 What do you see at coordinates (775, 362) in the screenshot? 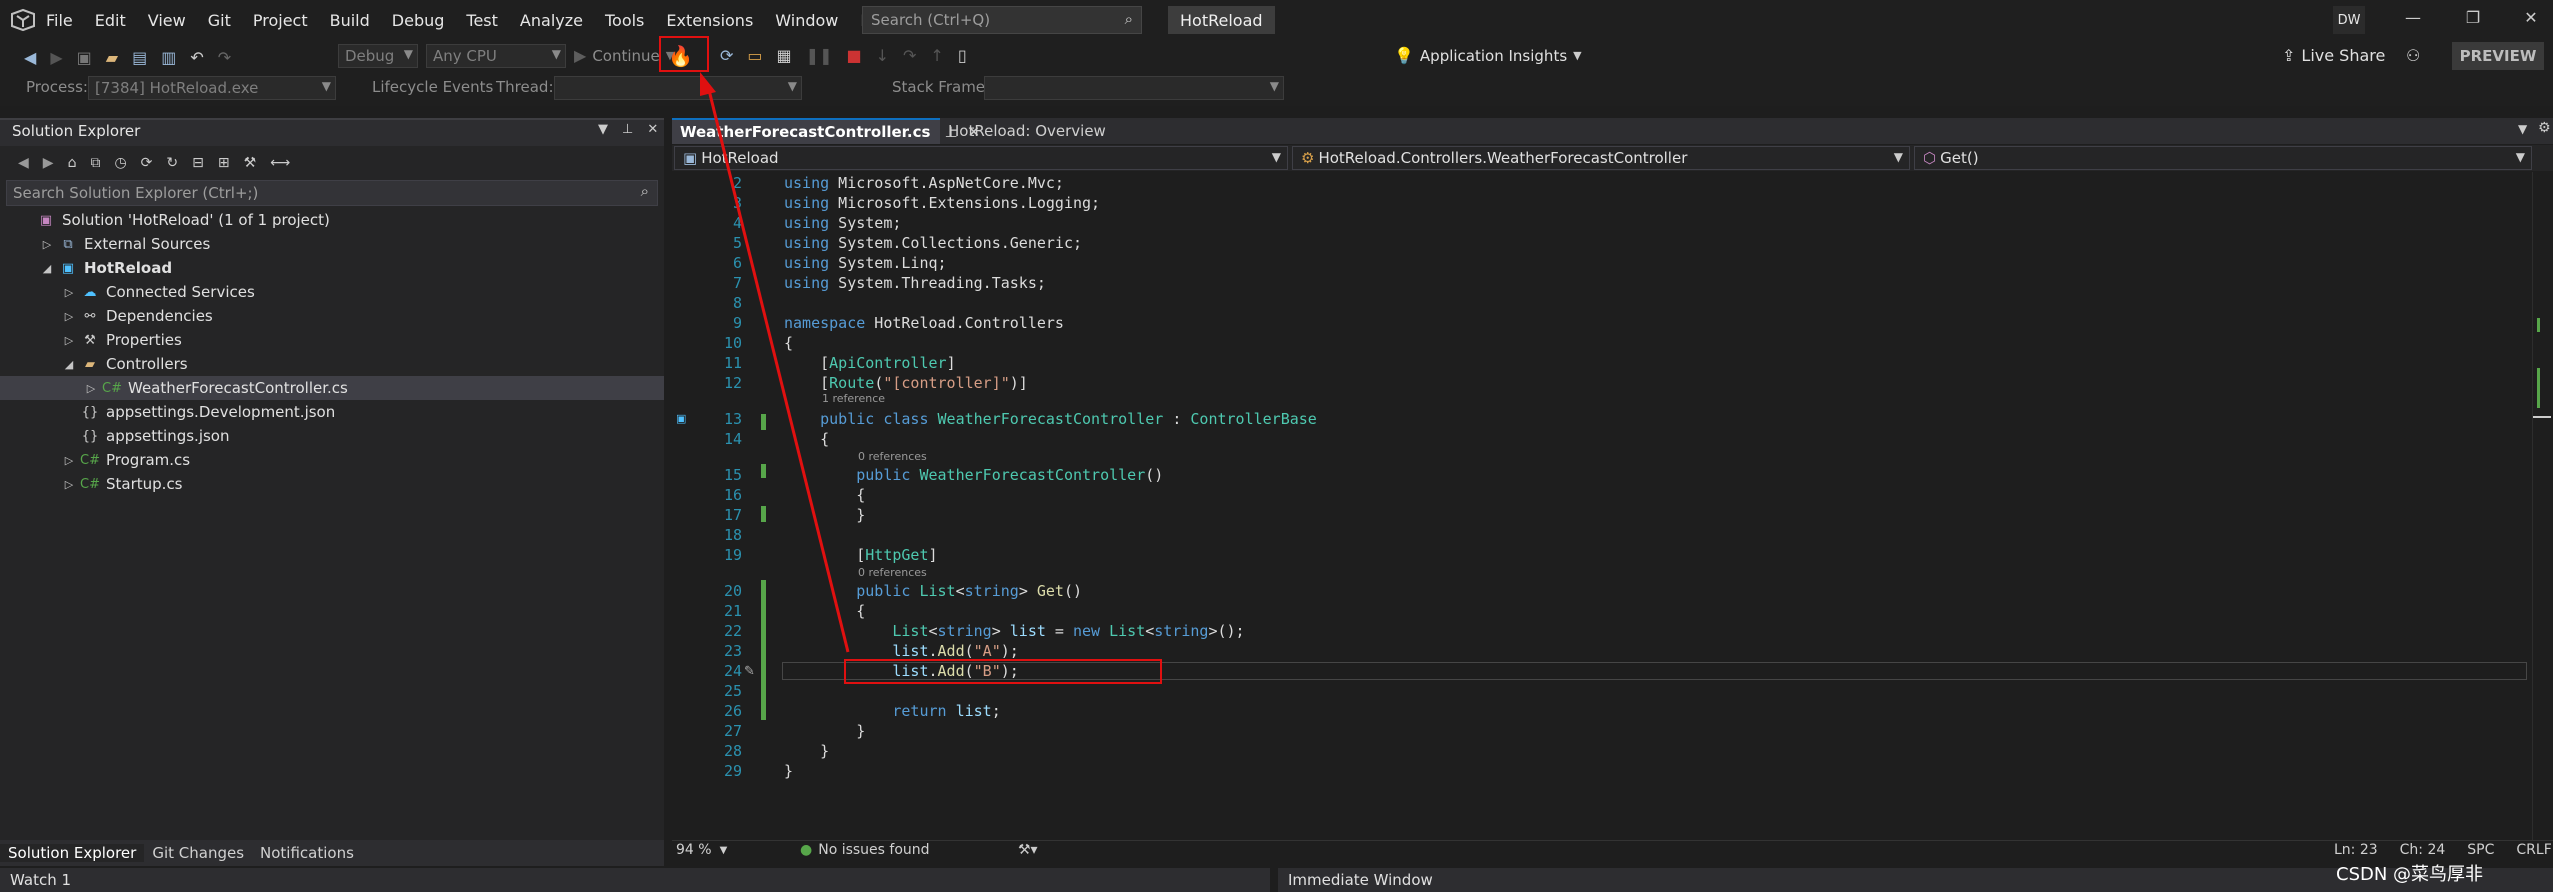
I see `annotation-arrow` at bounding box center [775, 362].